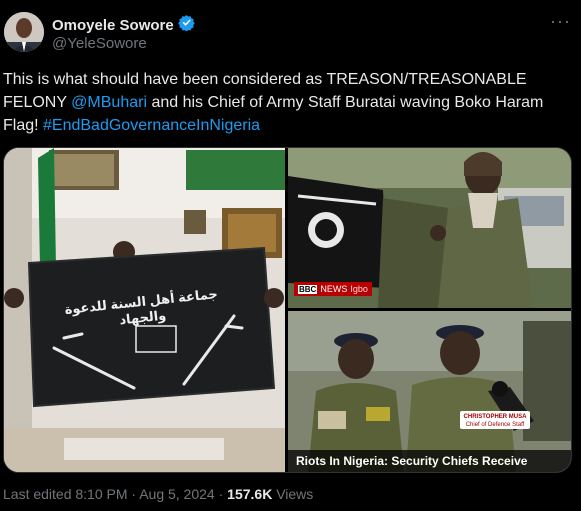 This screenshot has width=581, height=511. I want to click on verified-badge-icon, so click(186, 25).